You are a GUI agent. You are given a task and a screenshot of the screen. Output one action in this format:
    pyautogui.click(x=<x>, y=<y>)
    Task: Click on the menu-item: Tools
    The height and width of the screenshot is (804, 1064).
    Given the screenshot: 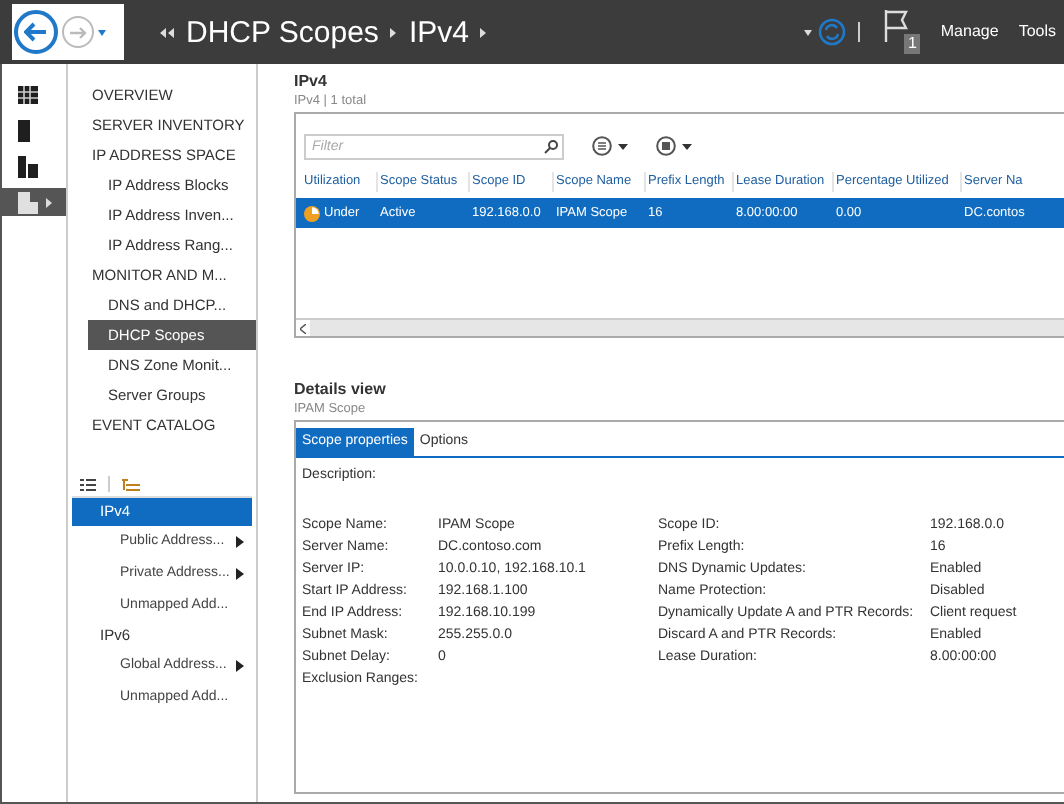 What is the action you would take?
    pyautogui.click(x=1037, y=32)
    